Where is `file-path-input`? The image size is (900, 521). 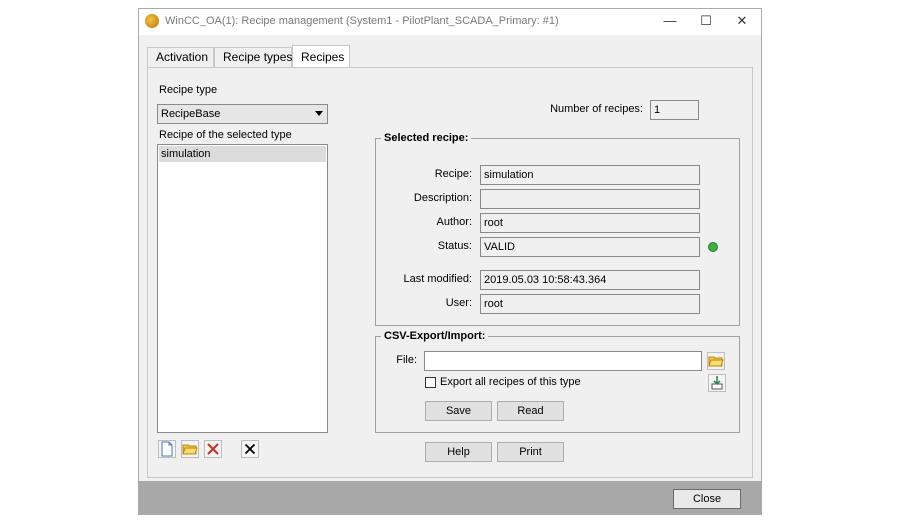 file-path-input is located at coordinates (563, 361).